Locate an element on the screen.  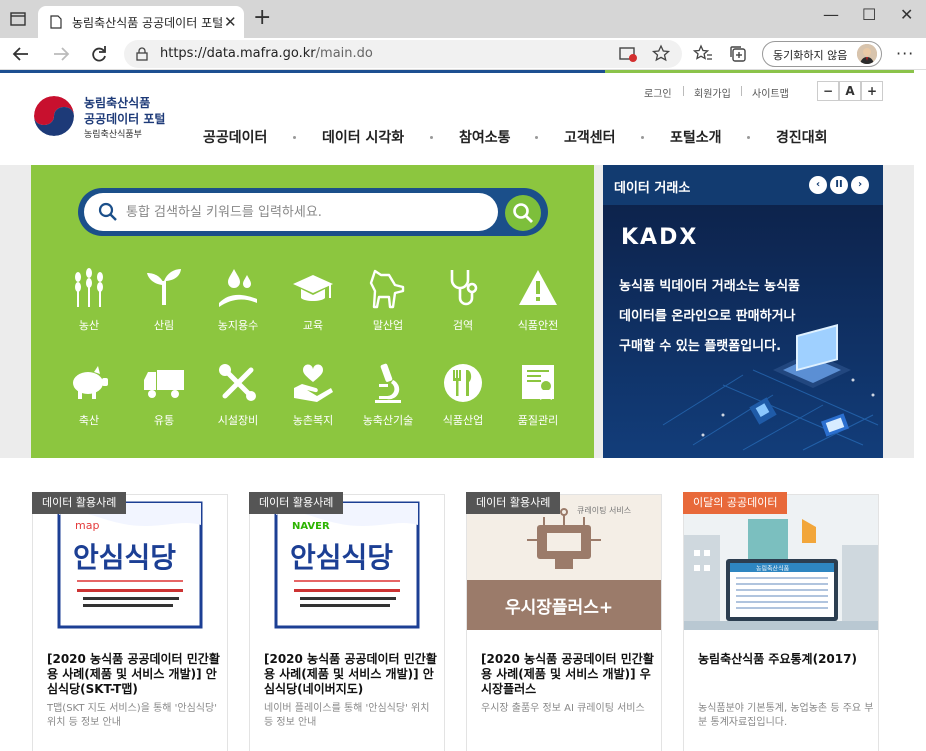
card-description: 우시장 출품우 정보 AI 큐레이팅 서비스 is located at coordinates (563, 708).